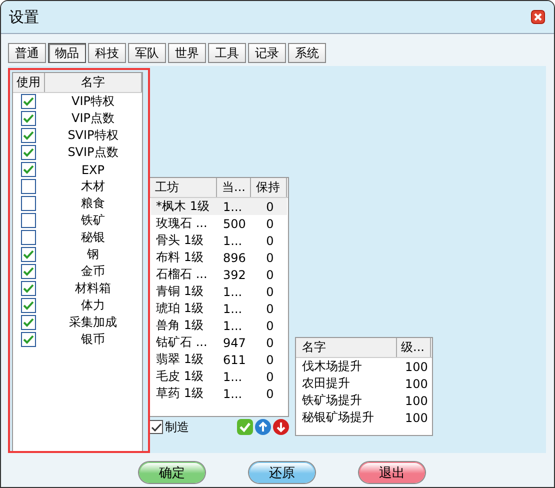 Image resolution: width=555 pixels, height=488 pixels. Describe the element at coordinates (219, 376) in the screenshot. I see `table-row: 毛皮 1级 1... 0` at that location.